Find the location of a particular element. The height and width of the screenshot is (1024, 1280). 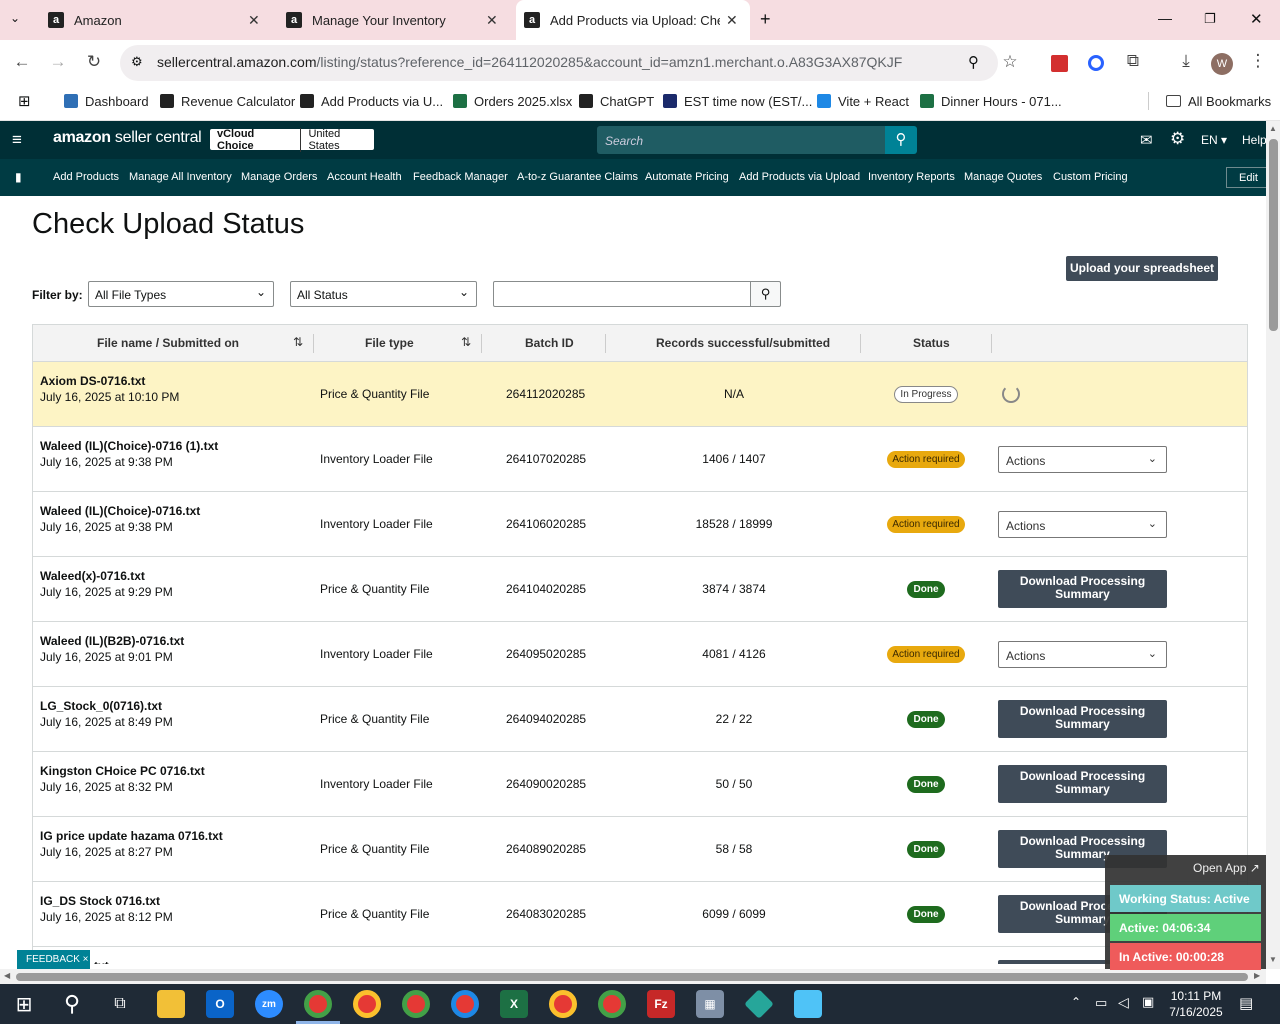

mail-icon: ✉ is located at coordinates (1146, 140).